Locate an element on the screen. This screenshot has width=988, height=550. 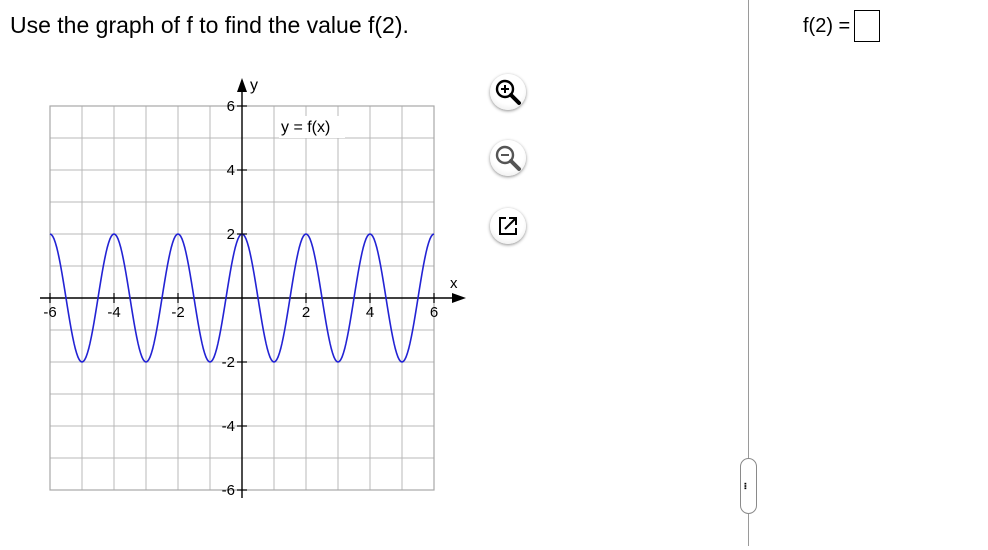
y-tick-label: -2 is located at coordinates (228, 362).